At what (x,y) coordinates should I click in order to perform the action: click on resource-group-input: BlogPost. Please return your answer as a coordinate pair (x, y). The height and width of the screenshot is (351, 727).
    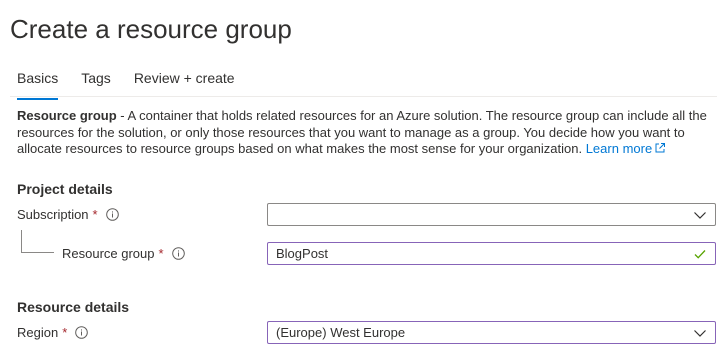
    Looking at the image, I should click on (491, 253).